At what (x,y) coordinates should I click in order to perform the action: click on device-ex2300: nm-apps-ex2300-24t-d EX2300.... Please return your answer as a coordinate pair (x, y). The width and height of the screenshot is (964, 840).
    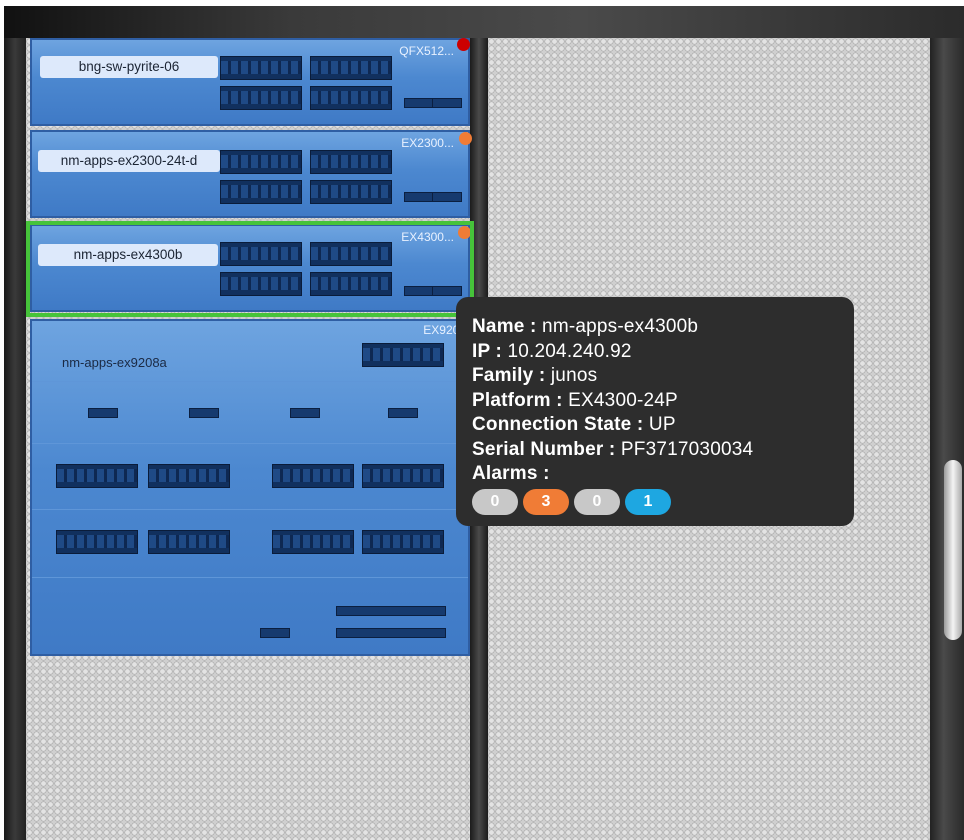
    Looking at the image, I should click on (251, 174).